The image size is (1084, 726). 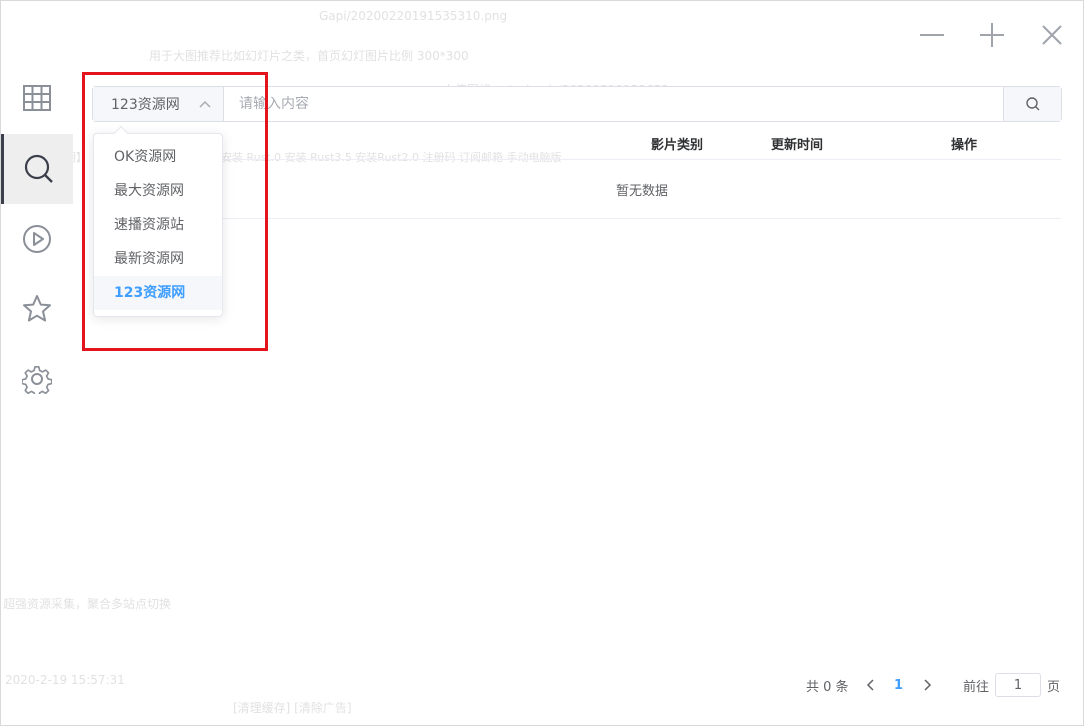 What do you see at coordinates (158, 191) in the screenshot?
I see `dropdown-option: 最大资源网` at bounding box center [158, 191].